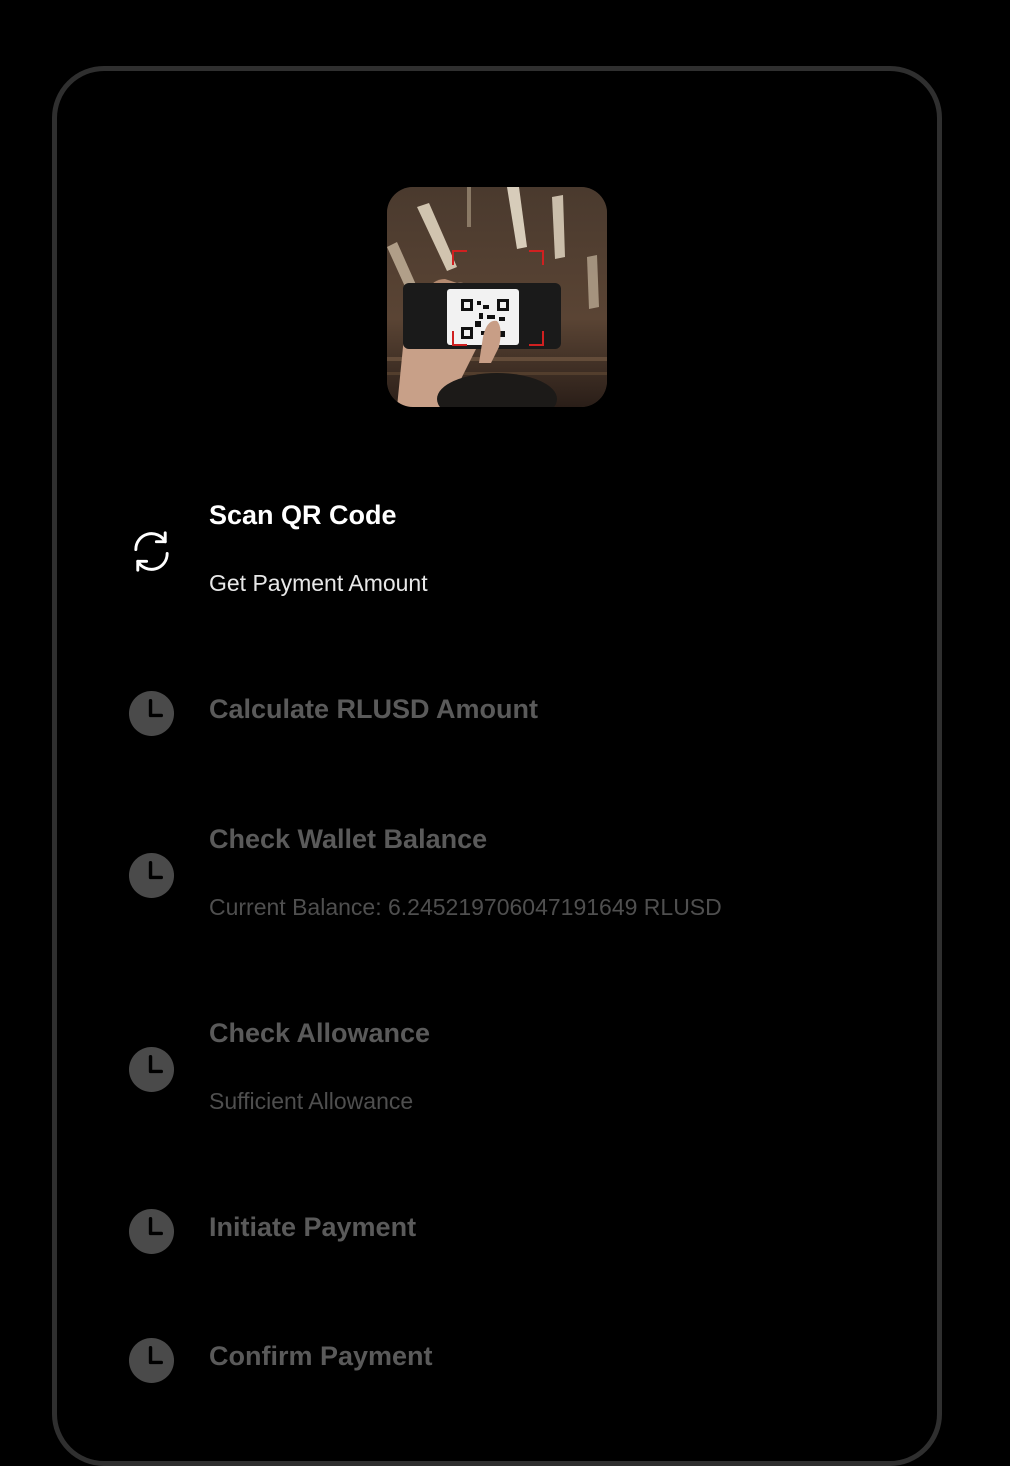 The image size is (1010, 1466). What do you see at coordinates (318, 583) in the screenshot?
I see `step-subtitle: Get Payment Amount` at bounding box center [318, 583].